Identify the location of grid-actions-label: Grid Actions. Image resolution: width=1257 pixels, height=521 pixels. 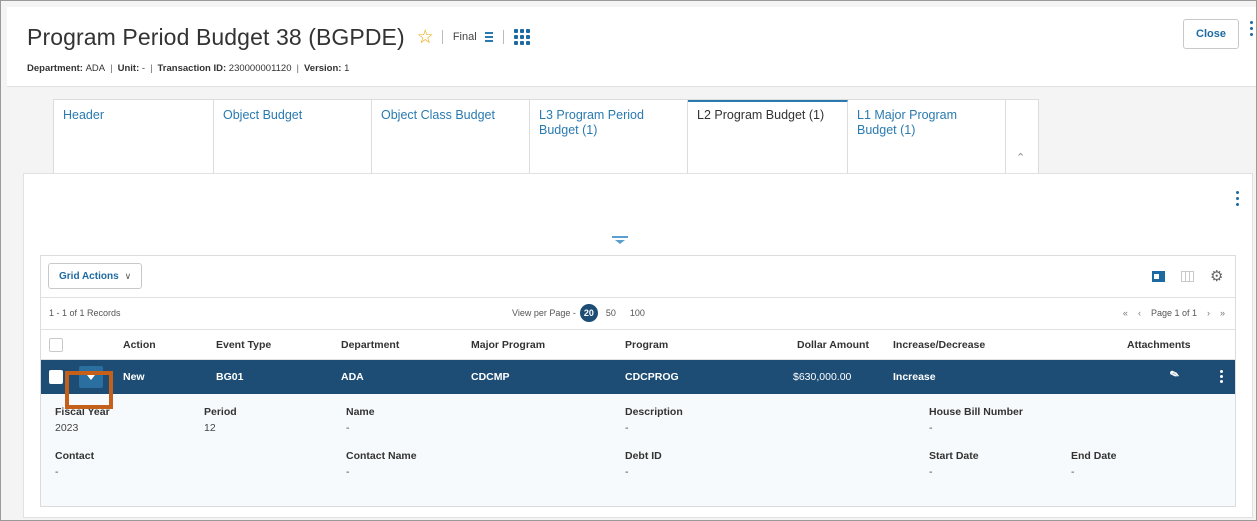
(89, 276).